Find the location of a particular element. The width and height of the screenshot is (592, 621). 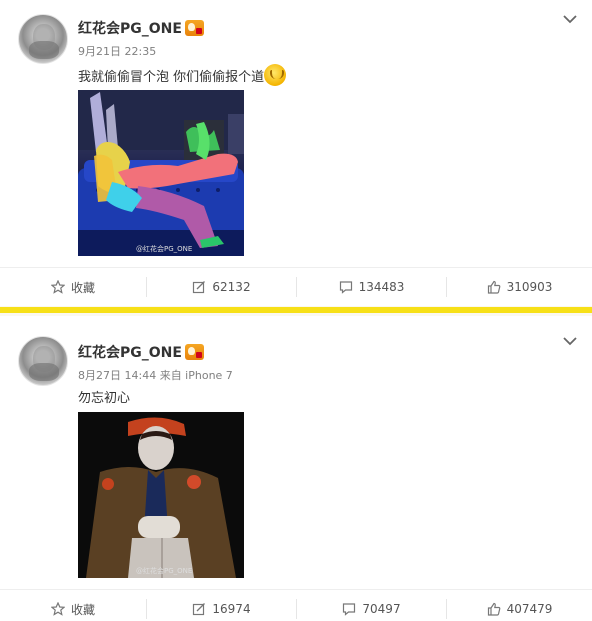

repost-button: 62132 is located at coordinates (221, 287).